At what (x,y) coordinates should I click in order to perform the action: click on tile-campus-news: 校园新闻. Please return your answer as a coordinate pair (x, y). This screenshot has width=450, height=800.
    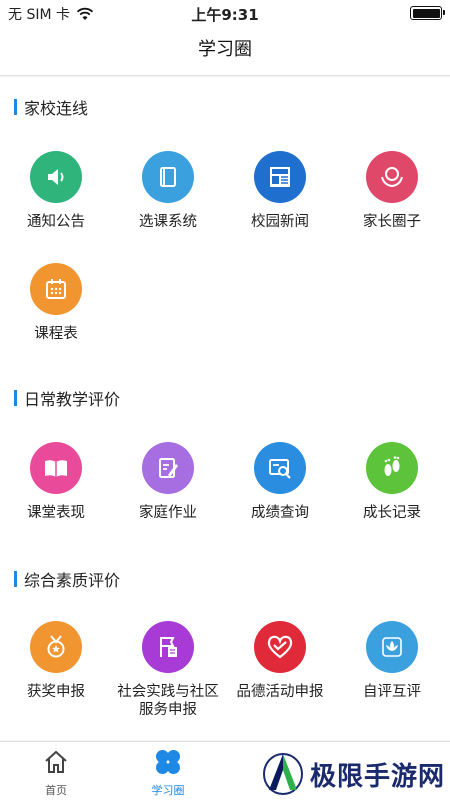
    Looking at the image, I should click on (280, 201).